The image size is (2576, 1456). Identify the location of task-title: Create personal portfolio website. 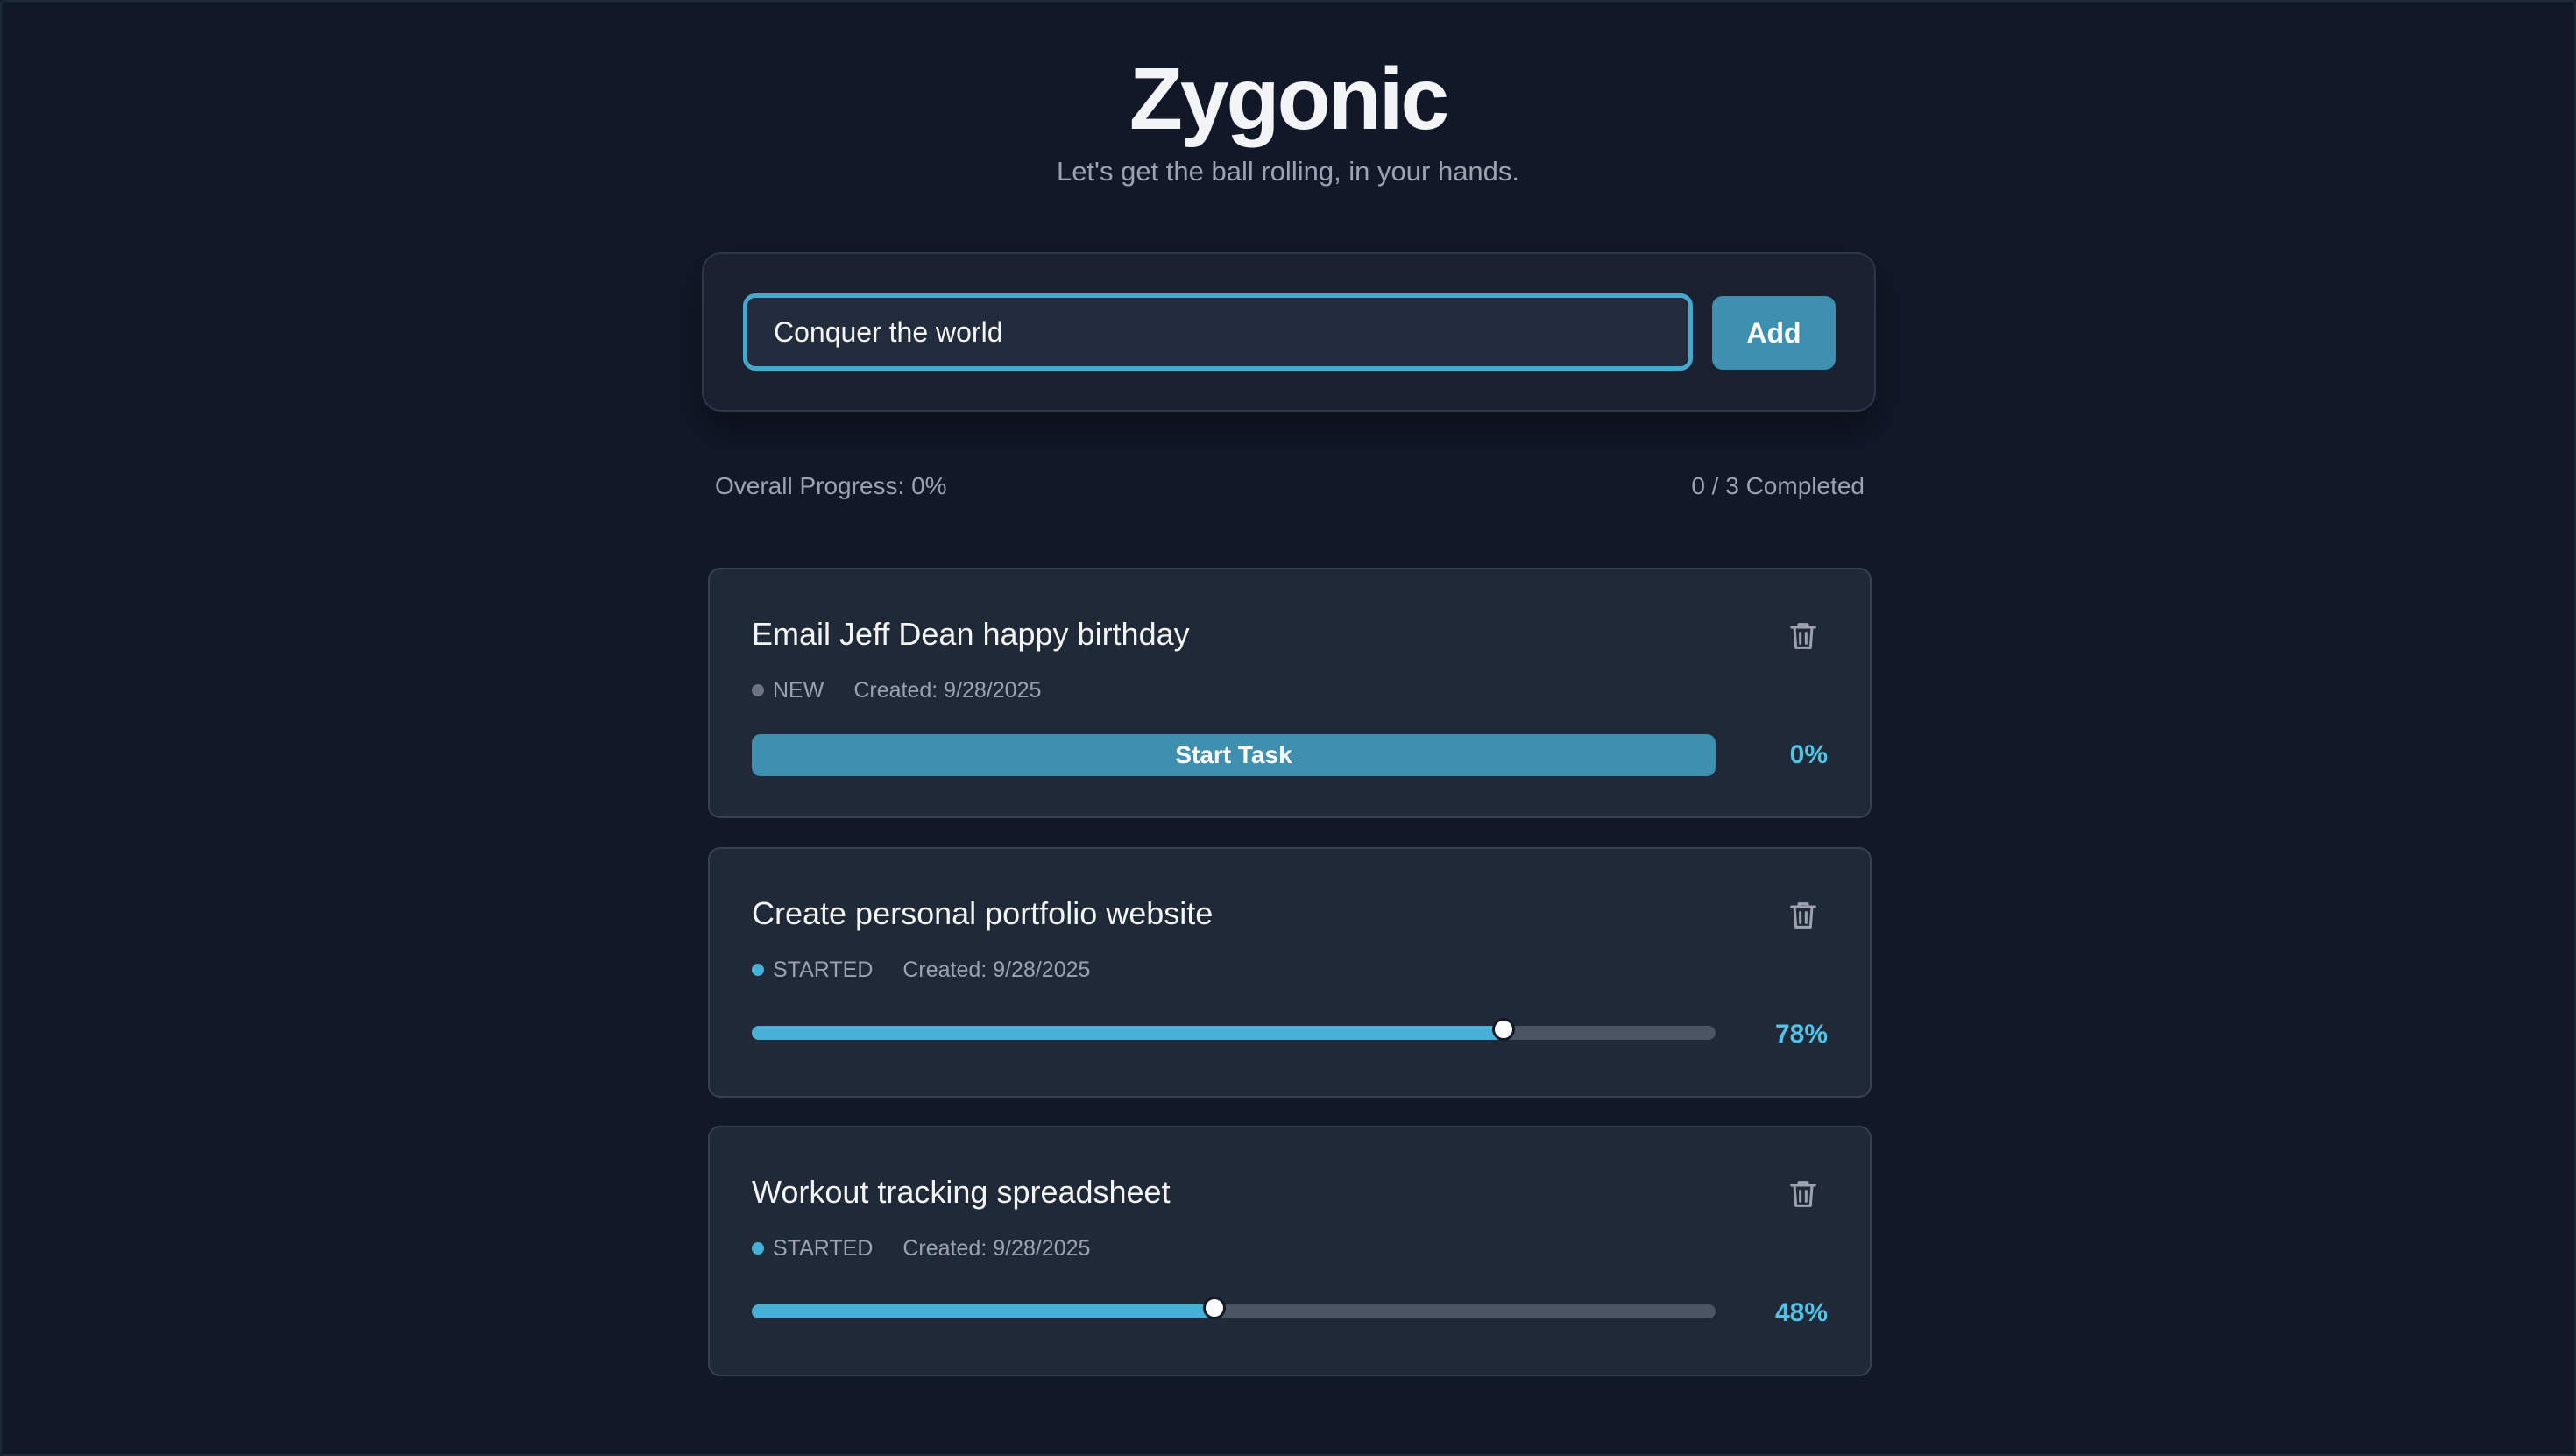
(983, 913).